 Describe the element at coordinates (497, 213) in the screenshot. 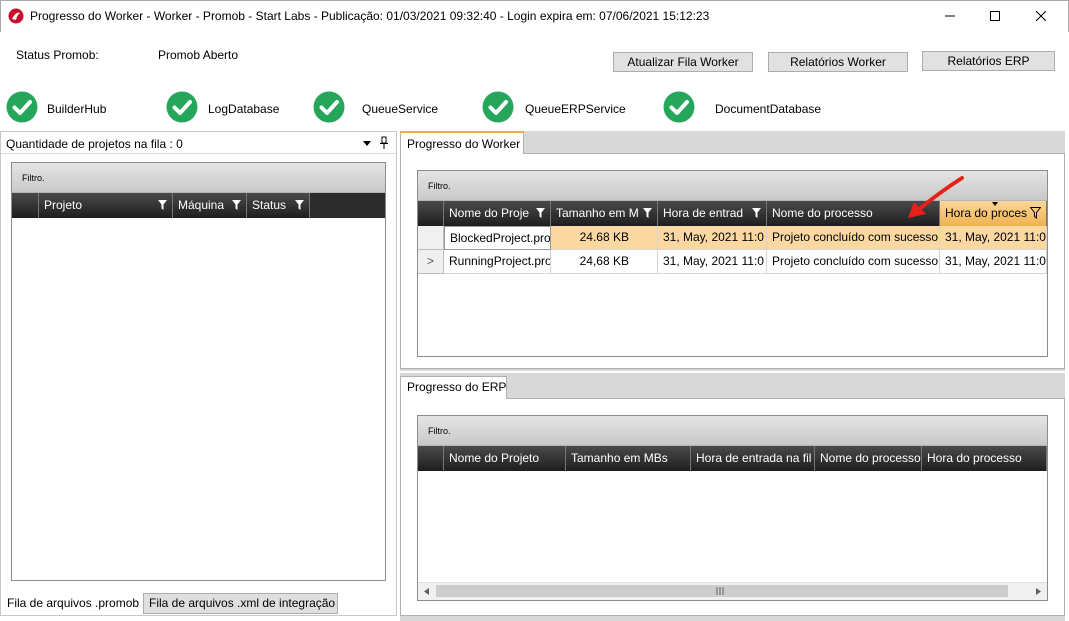

I see `column-header-project-name: Nome do Proje` at that location.